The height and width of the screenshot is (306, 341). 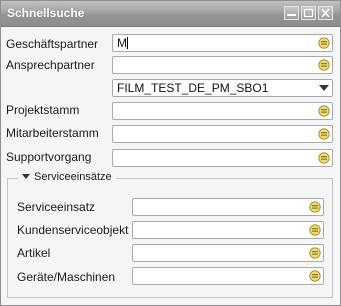 I want to click on minimize-icon, so click(x=291, y=15).